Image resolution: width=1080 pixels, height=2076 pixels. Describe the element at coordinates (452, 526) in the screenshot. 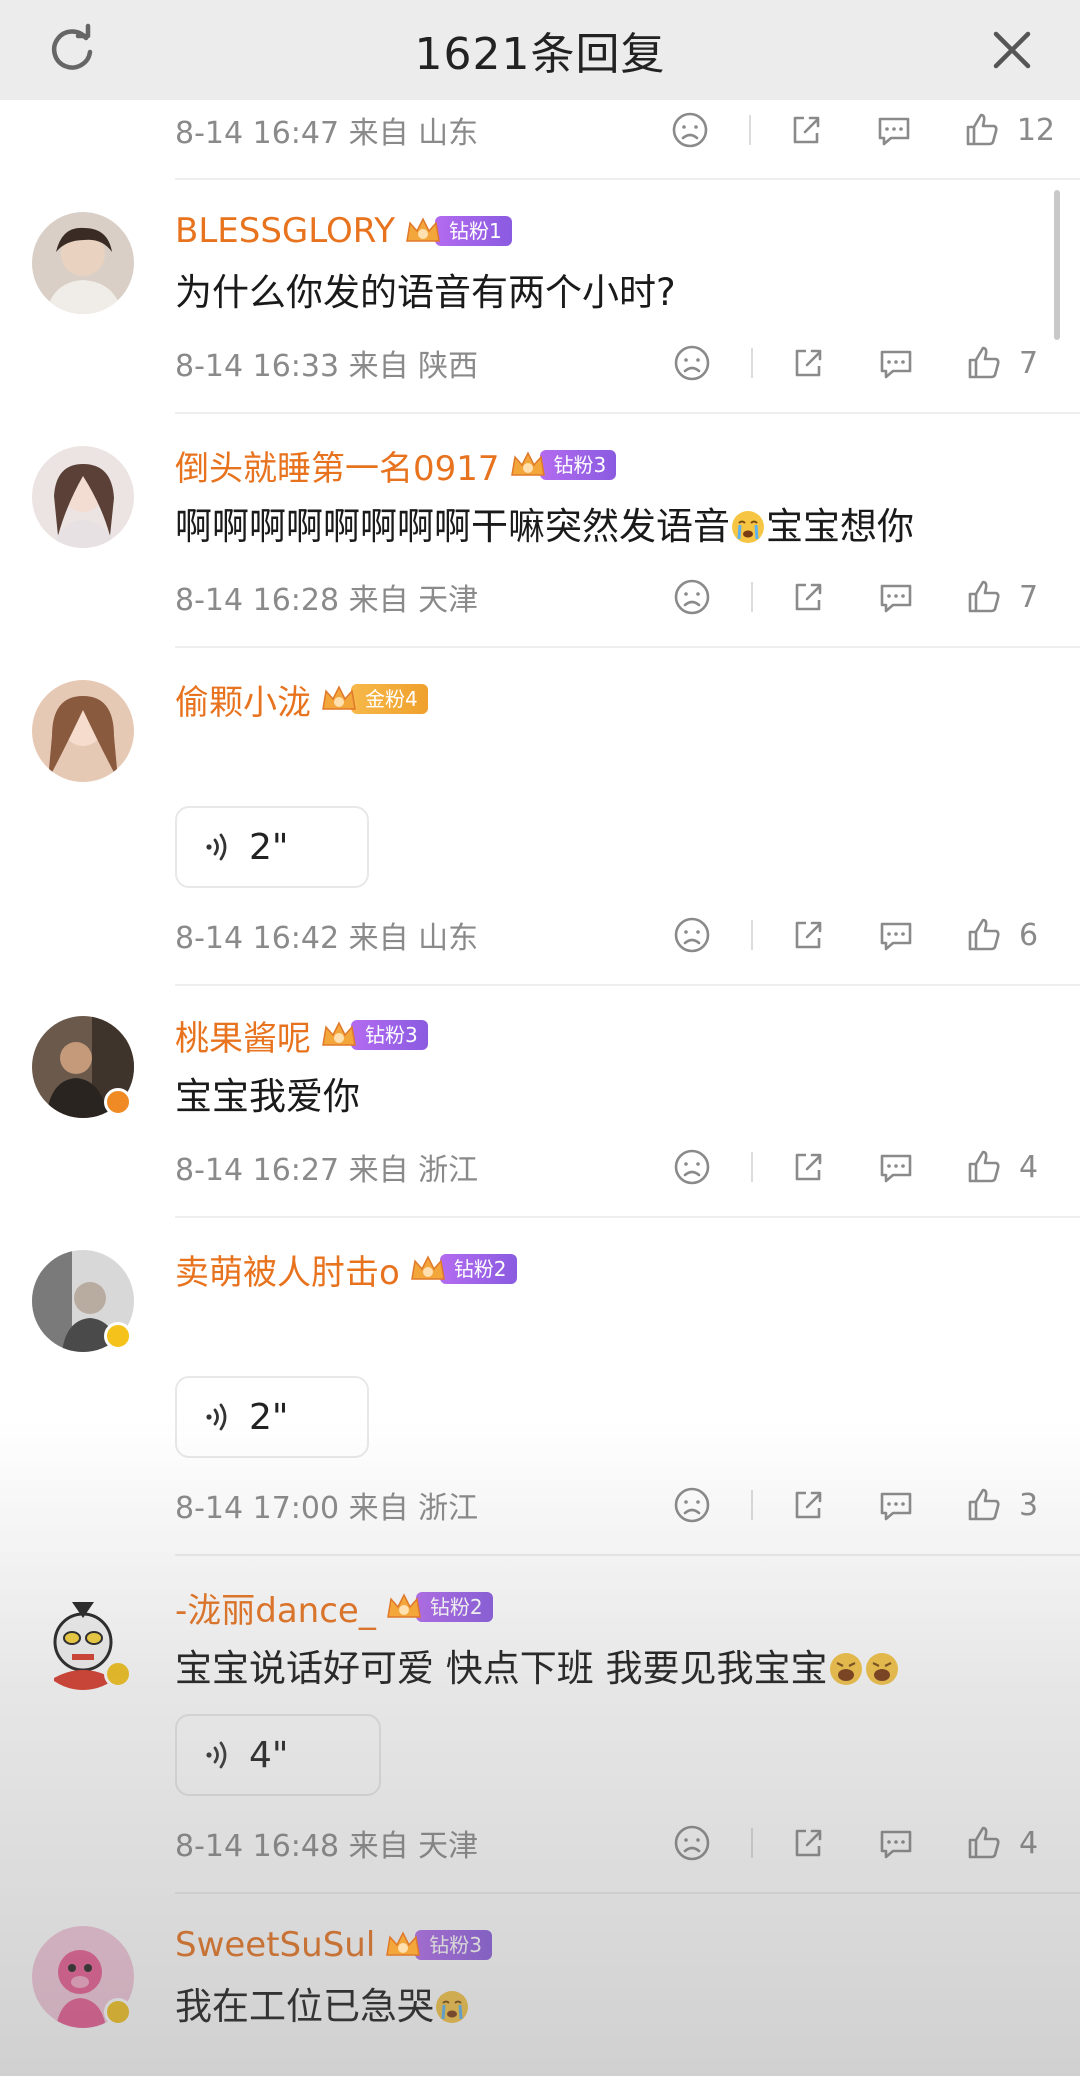

I see `comment-text-part: 啊啊啊啊啊啊啊啊干嘛突然发语音` at that location.